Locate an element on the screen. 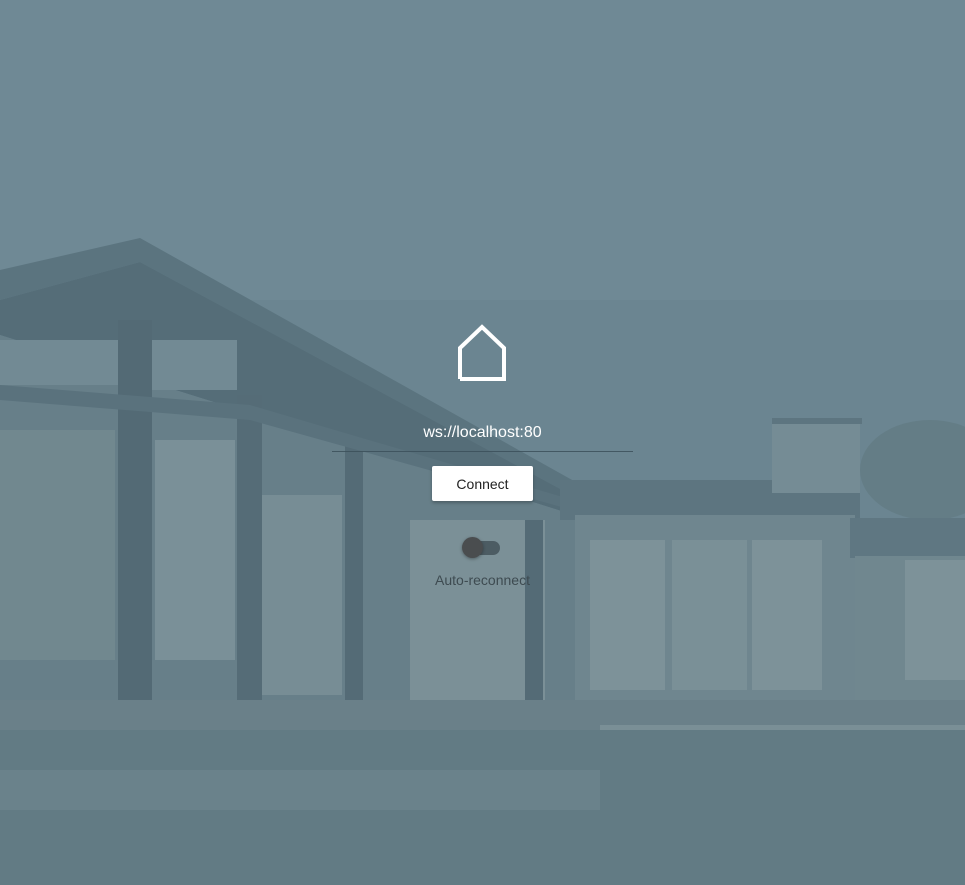 The image size is (965, 885). house-outline-icon is located at coordinates (482, 352).